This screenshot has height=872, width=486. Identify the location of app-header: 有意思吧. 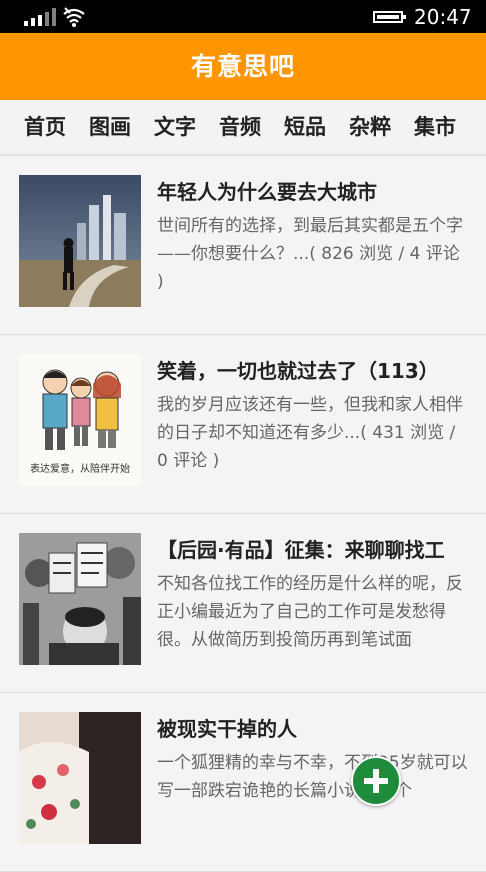
(243, 66).